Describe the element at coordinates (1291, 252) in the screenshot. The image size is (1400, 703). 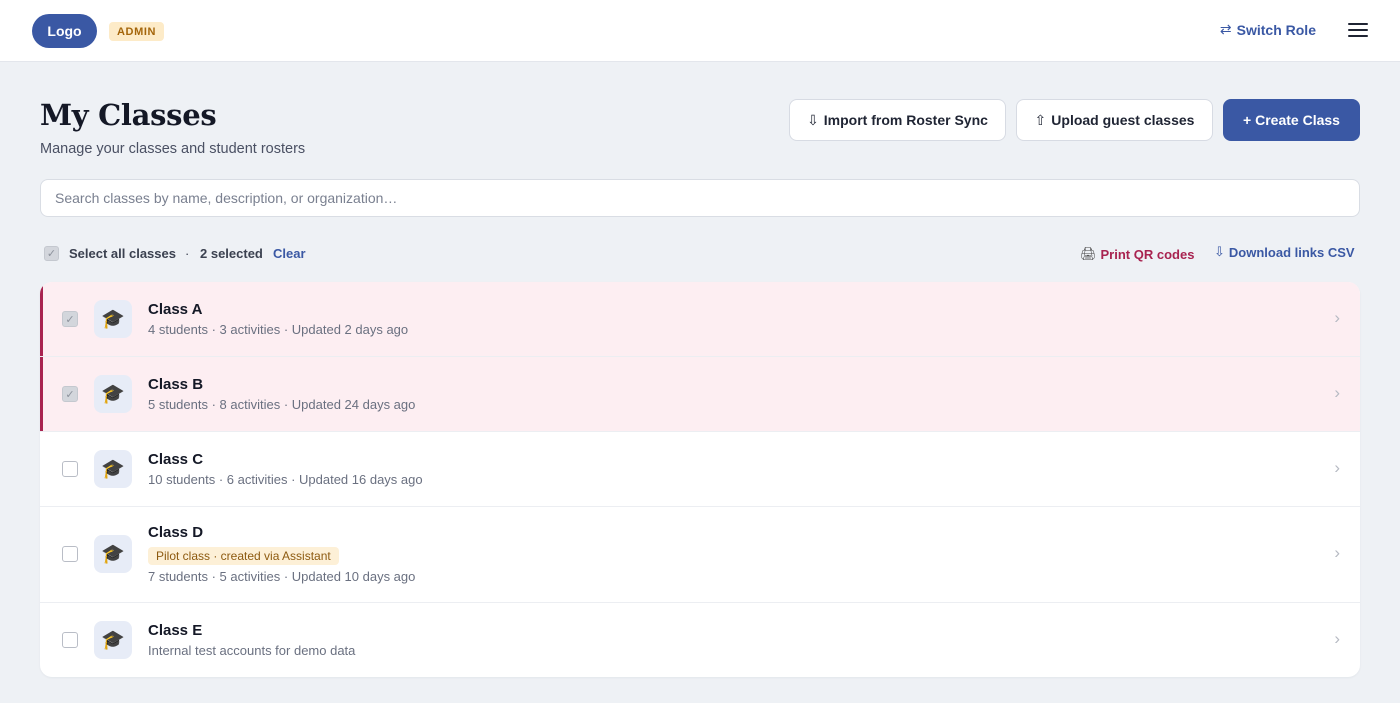
I see `download-csv-label: Download links CSV` at that location.